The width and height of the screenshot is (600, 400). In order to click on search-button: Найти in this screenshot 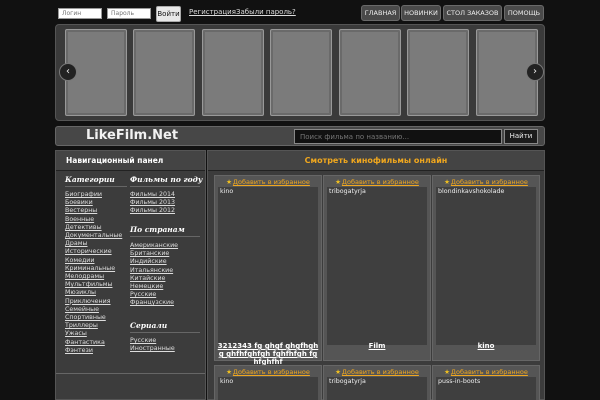, I will do `click(521, 136)`.